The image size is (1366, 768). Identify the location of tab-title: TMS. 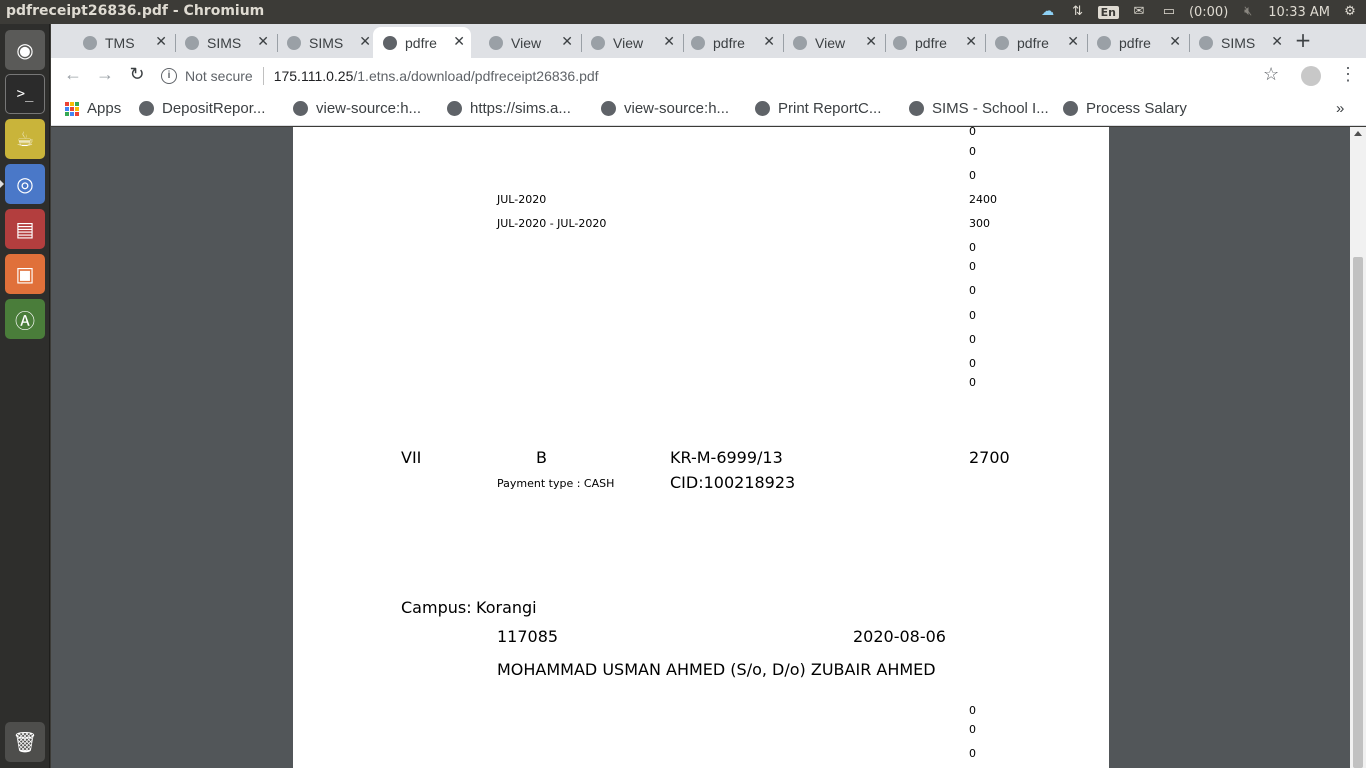
(120, 42).